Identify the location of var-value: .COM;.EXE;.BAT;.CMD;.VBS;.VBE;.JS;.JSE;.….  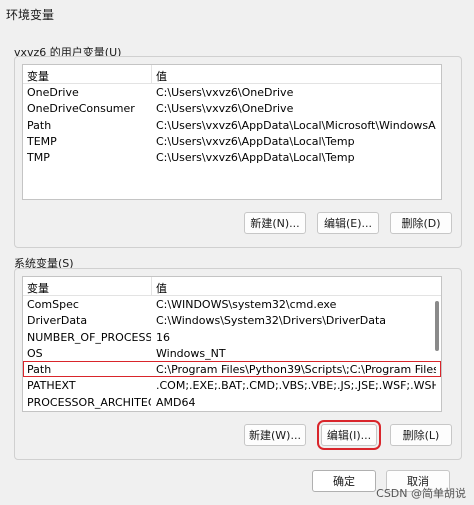
(296, 386).